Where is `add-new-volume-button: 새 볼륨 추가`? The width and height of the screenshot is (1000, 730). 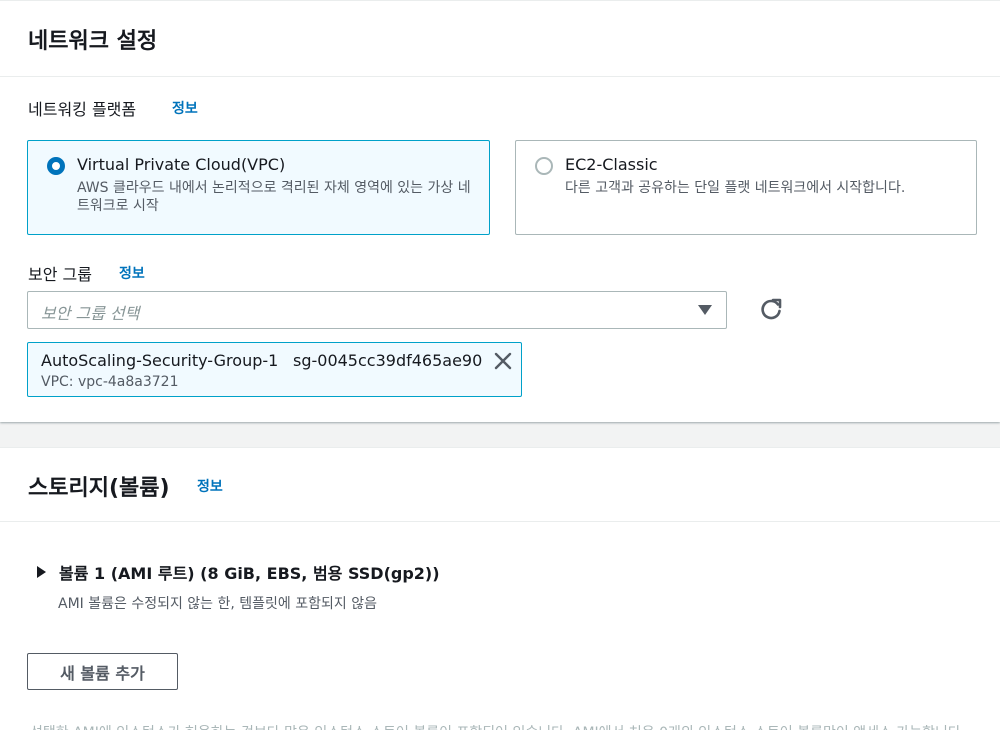 add-new-volume-button: 새 볼륨 추가 is located at coordinates (102, 671).